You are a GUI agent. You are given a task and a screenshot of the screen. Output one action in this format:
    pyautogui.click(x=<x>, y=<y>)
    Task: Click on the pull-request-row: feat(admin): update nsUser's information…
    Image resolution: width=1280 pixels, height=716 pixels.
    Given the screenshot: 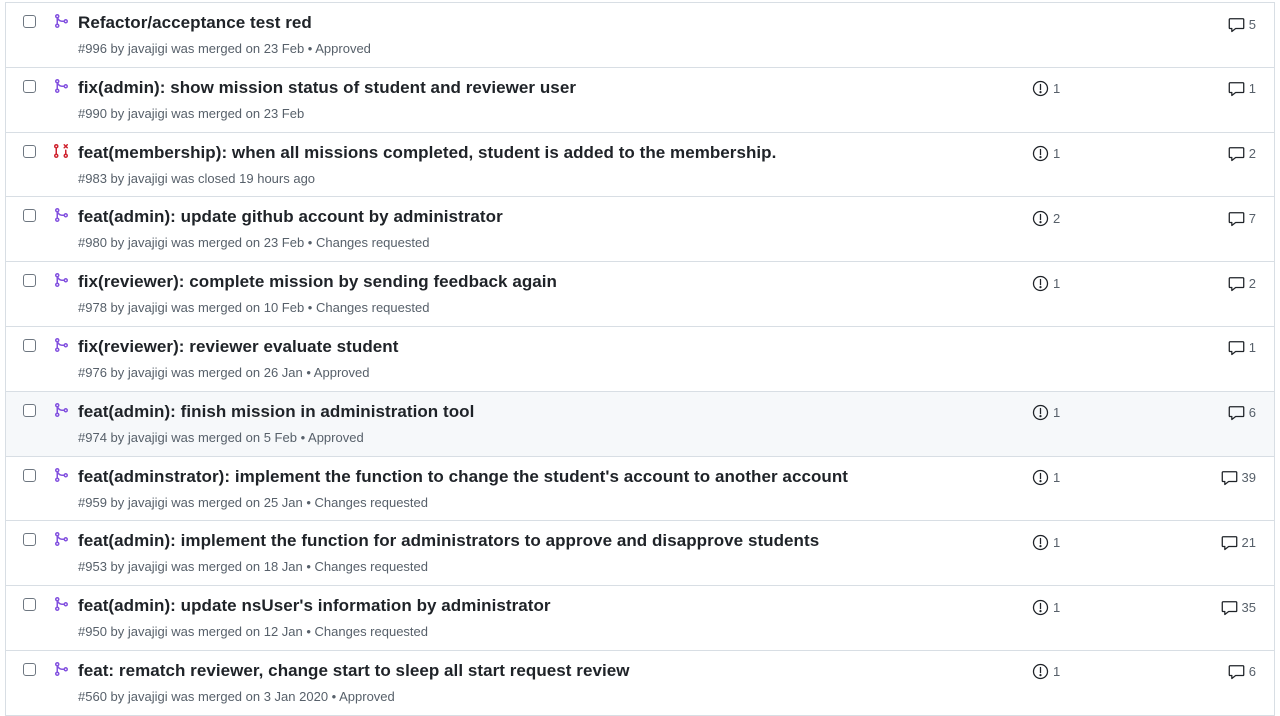 What is the action you would take?
    pyautogui.click(x=640, y=618)
    